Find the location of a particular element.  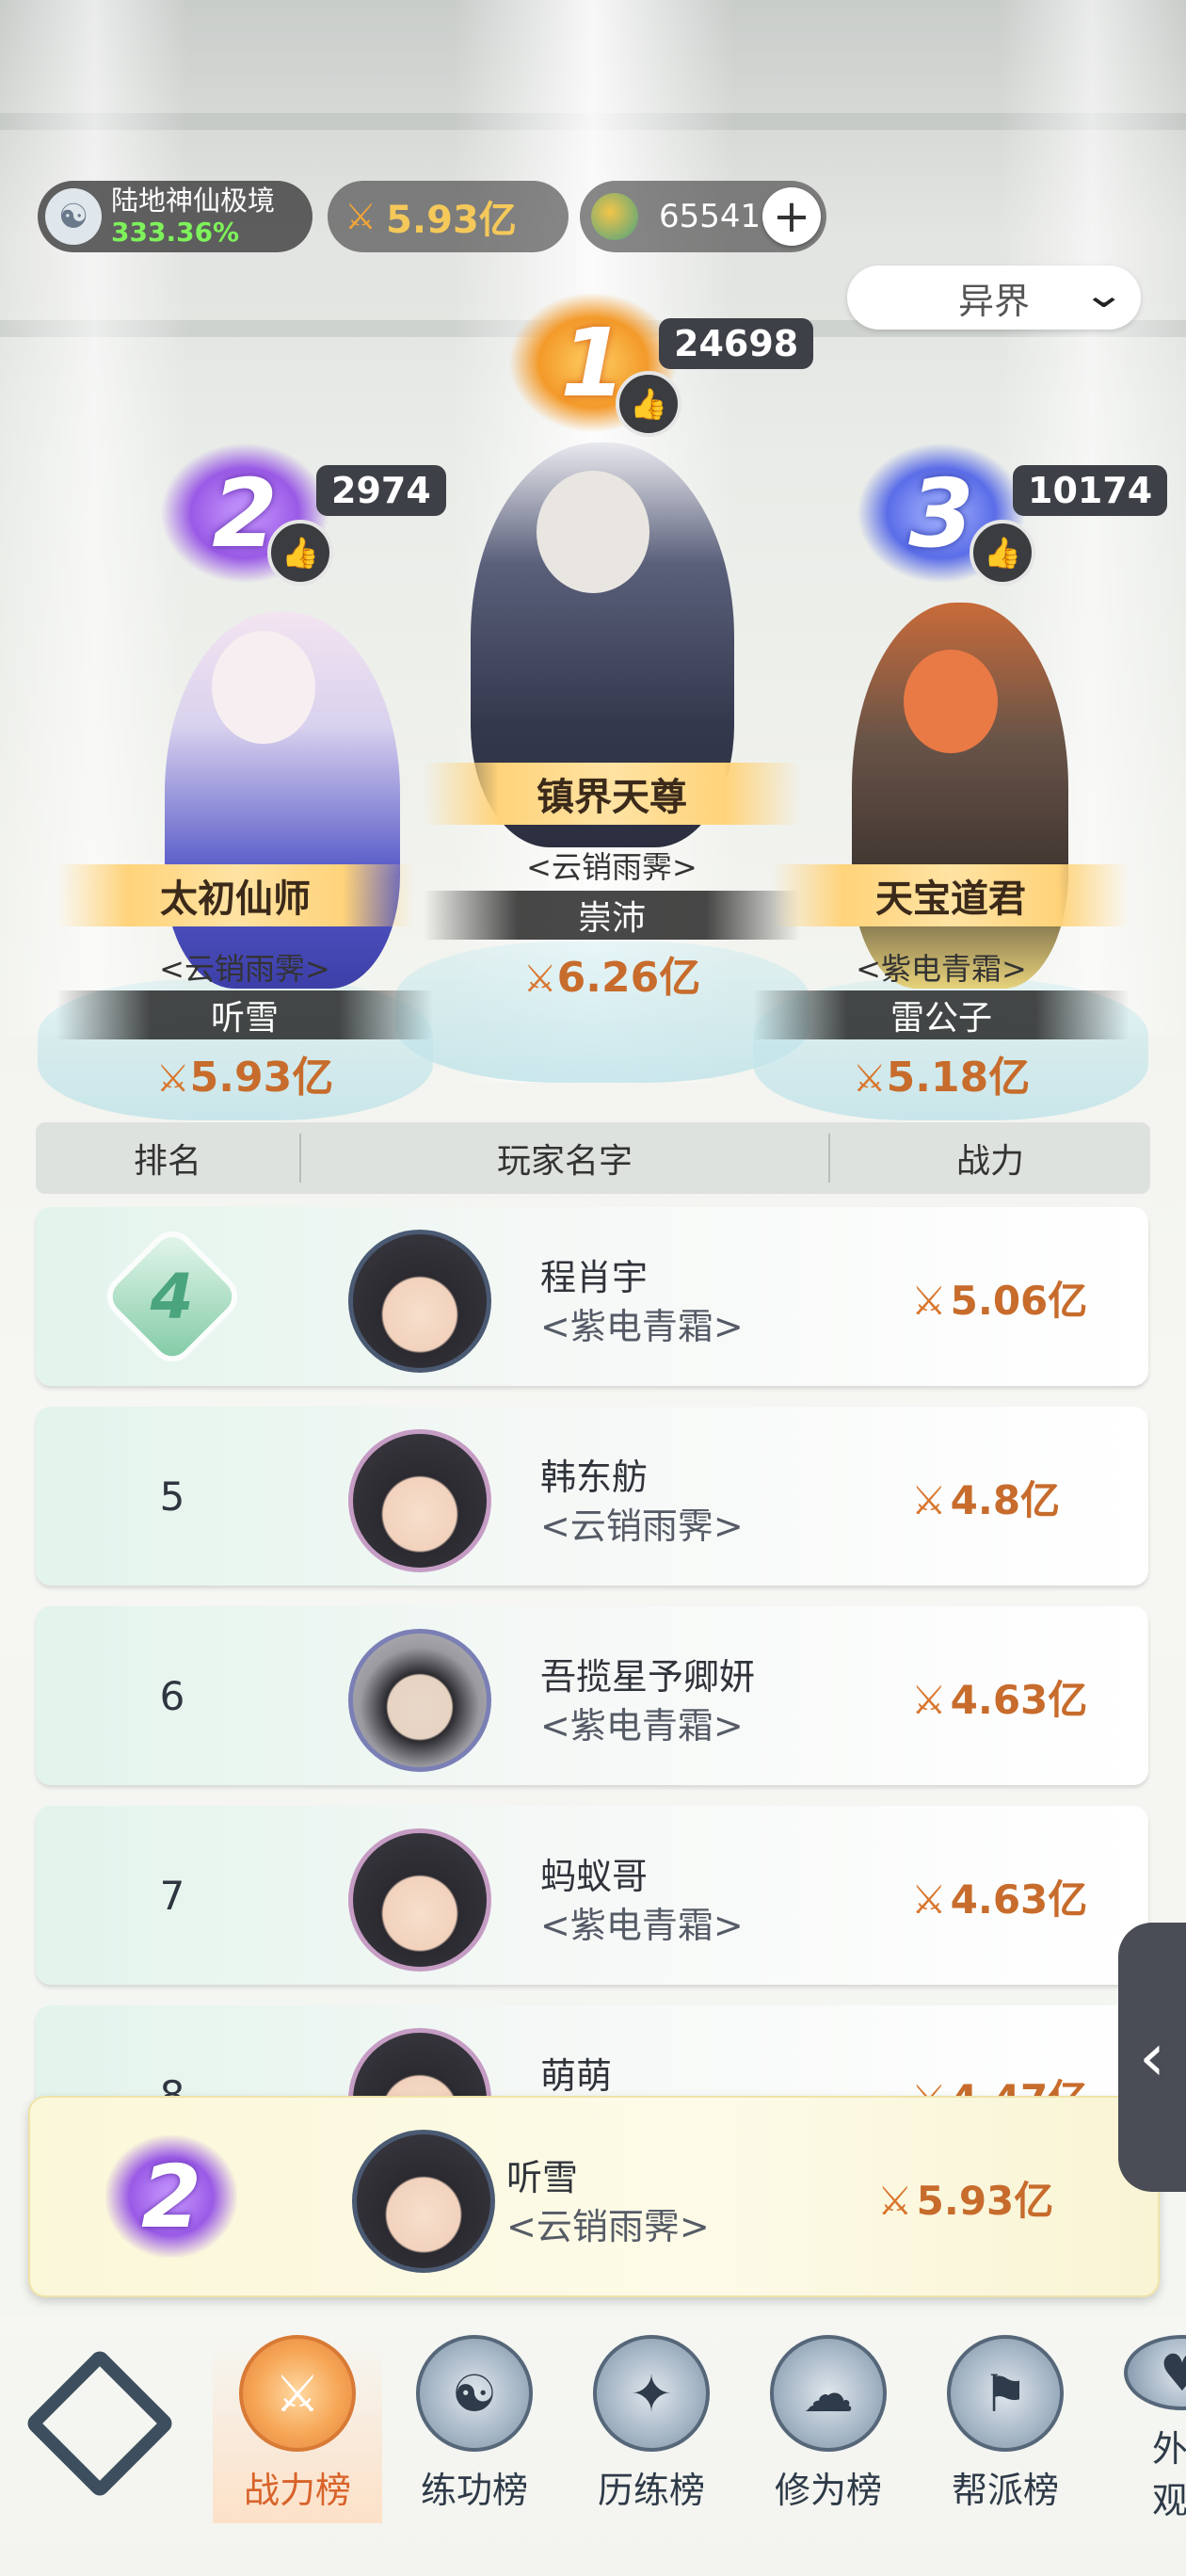

tab-label: 战力榜 is located at coordinates (297, 2490).